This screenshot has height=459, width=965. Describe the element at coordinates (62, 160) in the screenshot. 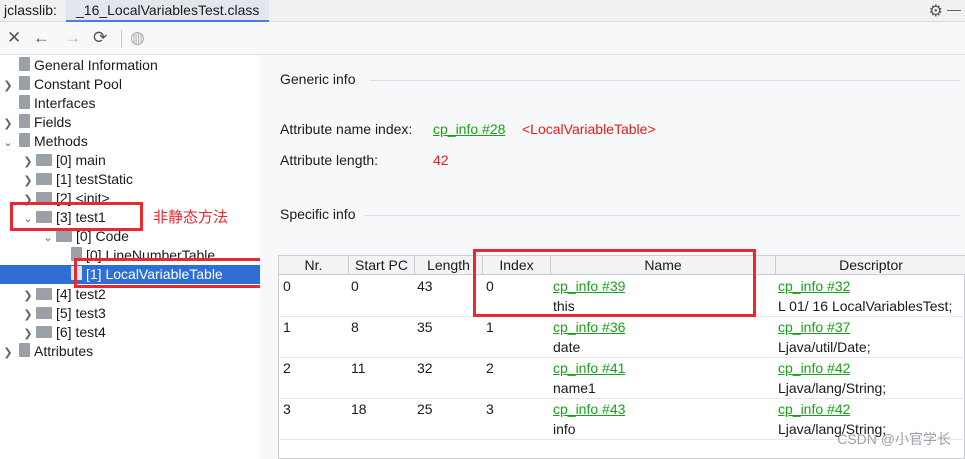

I see `tree-item-method-main: ❯ [0] main` at that location.